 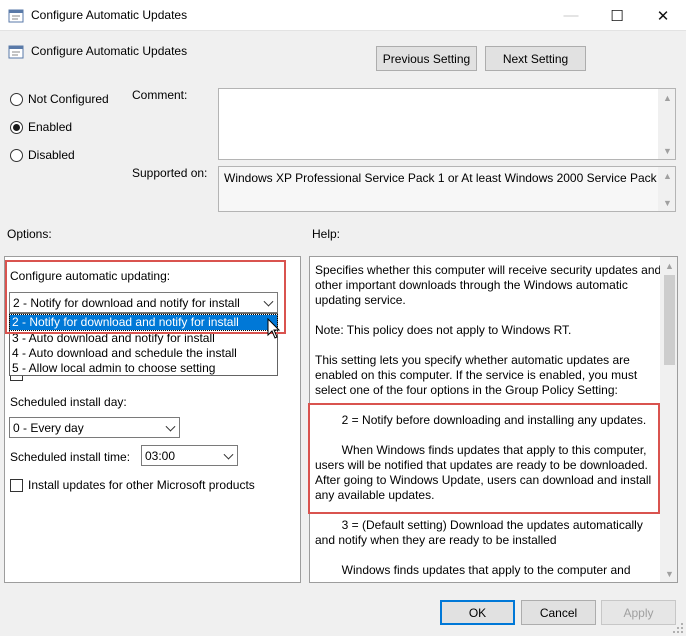 What do you see at coordinates (160, 95) in the screenshot?
I see `comment-label: Comment:` at bounding box center [160, 95].